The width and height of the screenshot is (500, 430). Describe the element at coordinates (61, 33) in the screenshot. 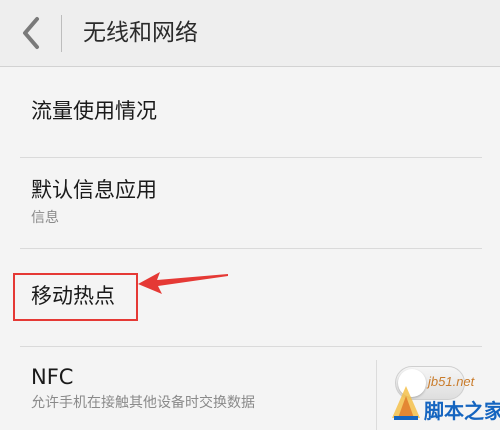

I see `header-divider` at that location.